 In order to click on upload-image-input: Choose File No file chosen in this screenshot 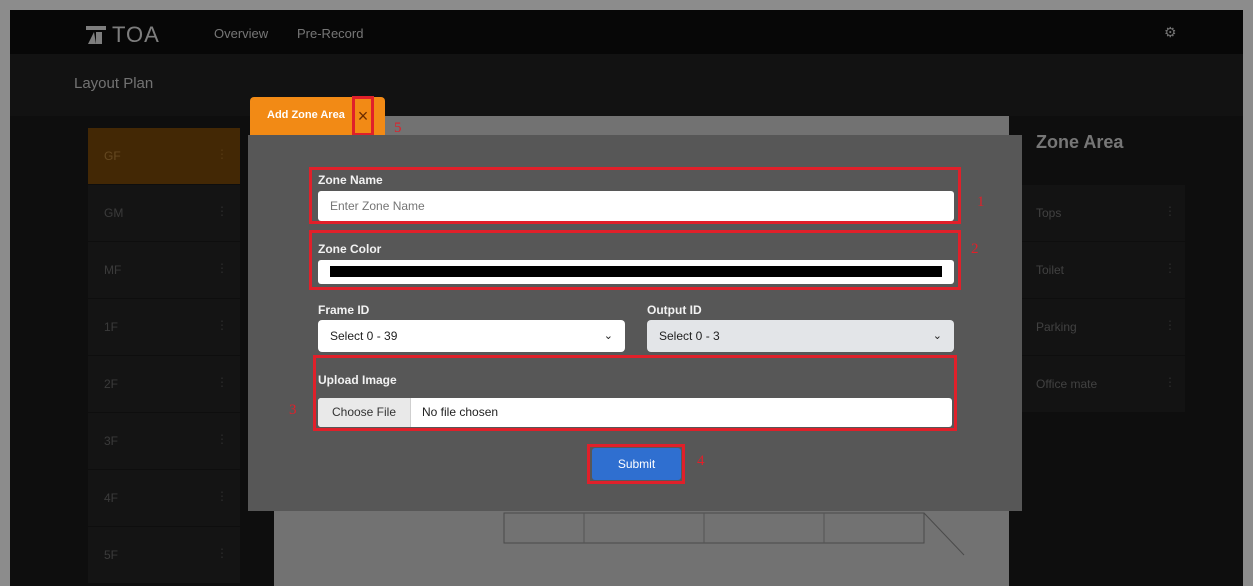, I will do `click(635, 412)`.